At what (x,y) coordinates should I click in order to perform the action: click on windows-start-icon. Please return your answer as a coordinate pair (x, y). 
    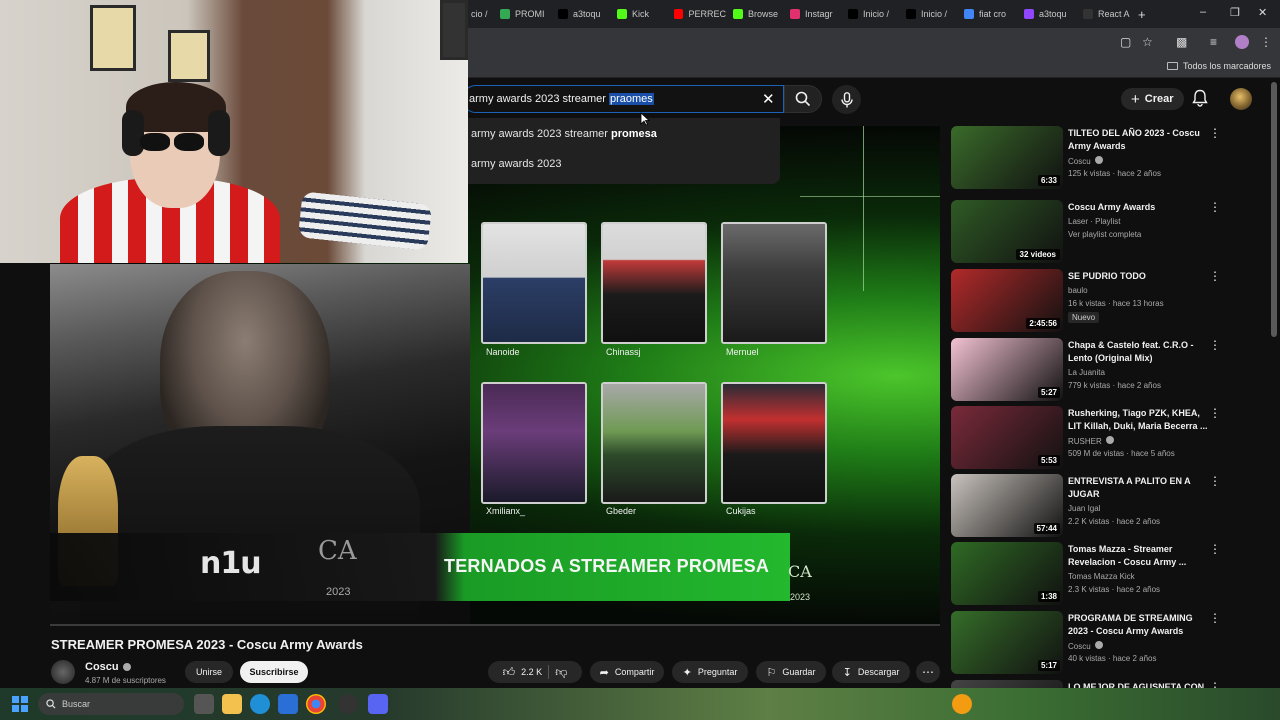
    Looking at the image, I should click on (20, 704).